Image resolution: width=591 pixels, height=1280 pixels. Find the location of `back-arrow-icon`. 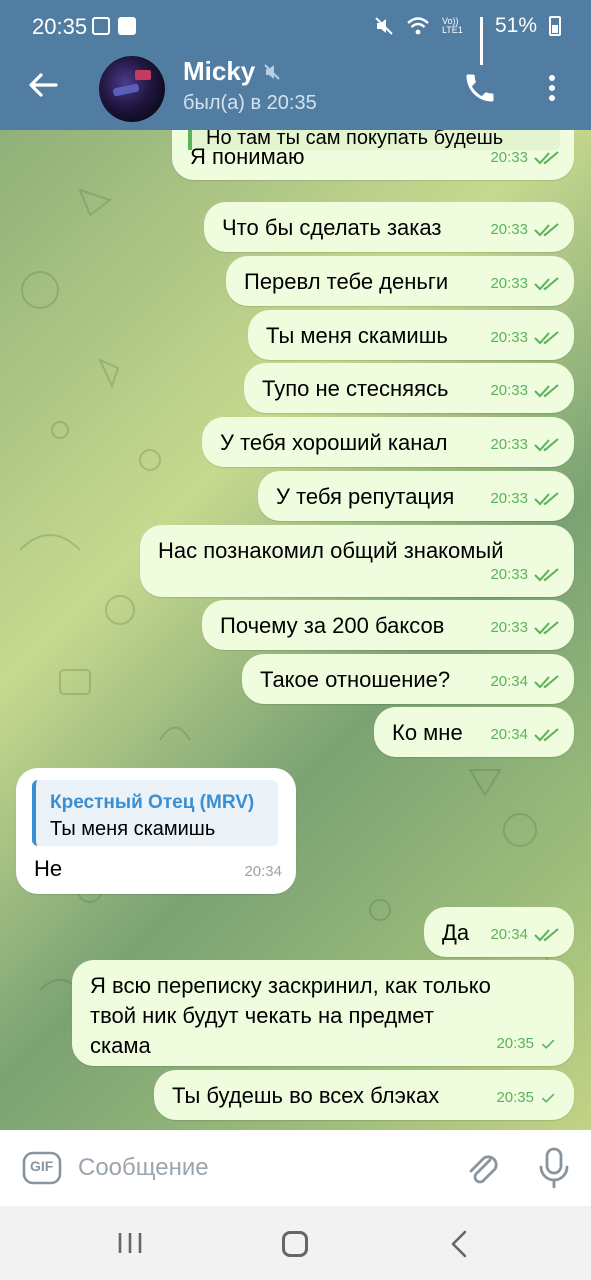

back-arrow-icon is located at coordinates (43, 85).